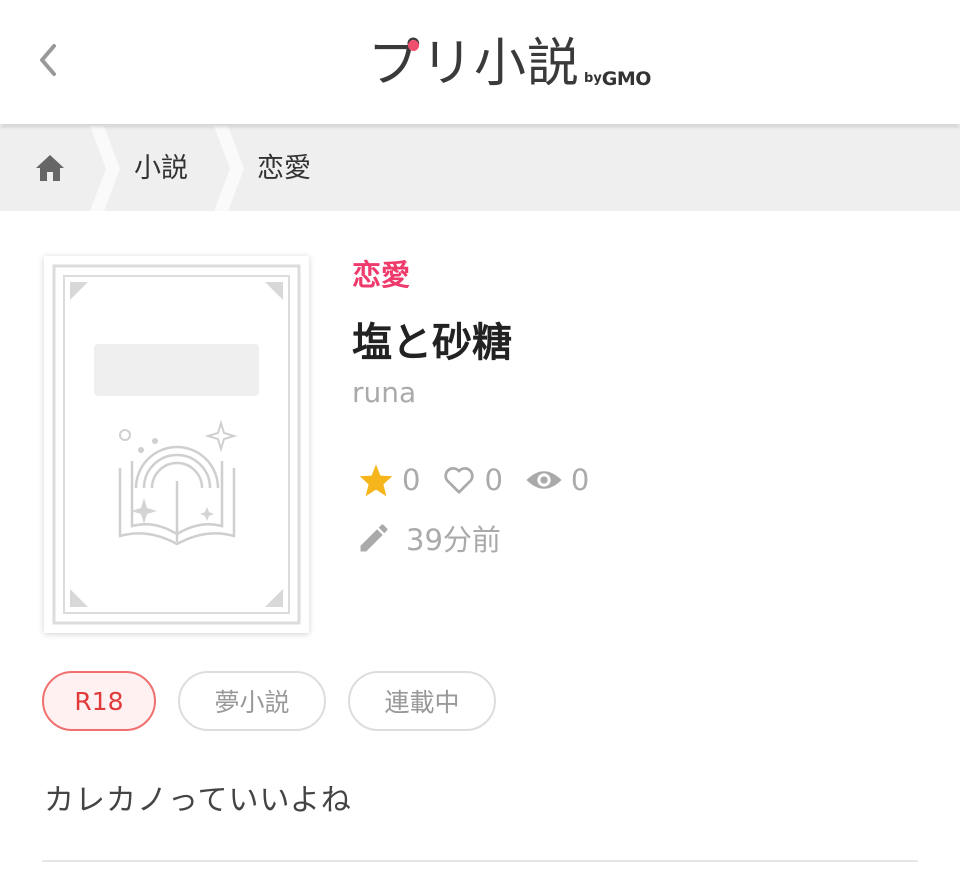 This screenshot has width=960, height=870. I want to click on view-stat: 0, so click(557, 480).